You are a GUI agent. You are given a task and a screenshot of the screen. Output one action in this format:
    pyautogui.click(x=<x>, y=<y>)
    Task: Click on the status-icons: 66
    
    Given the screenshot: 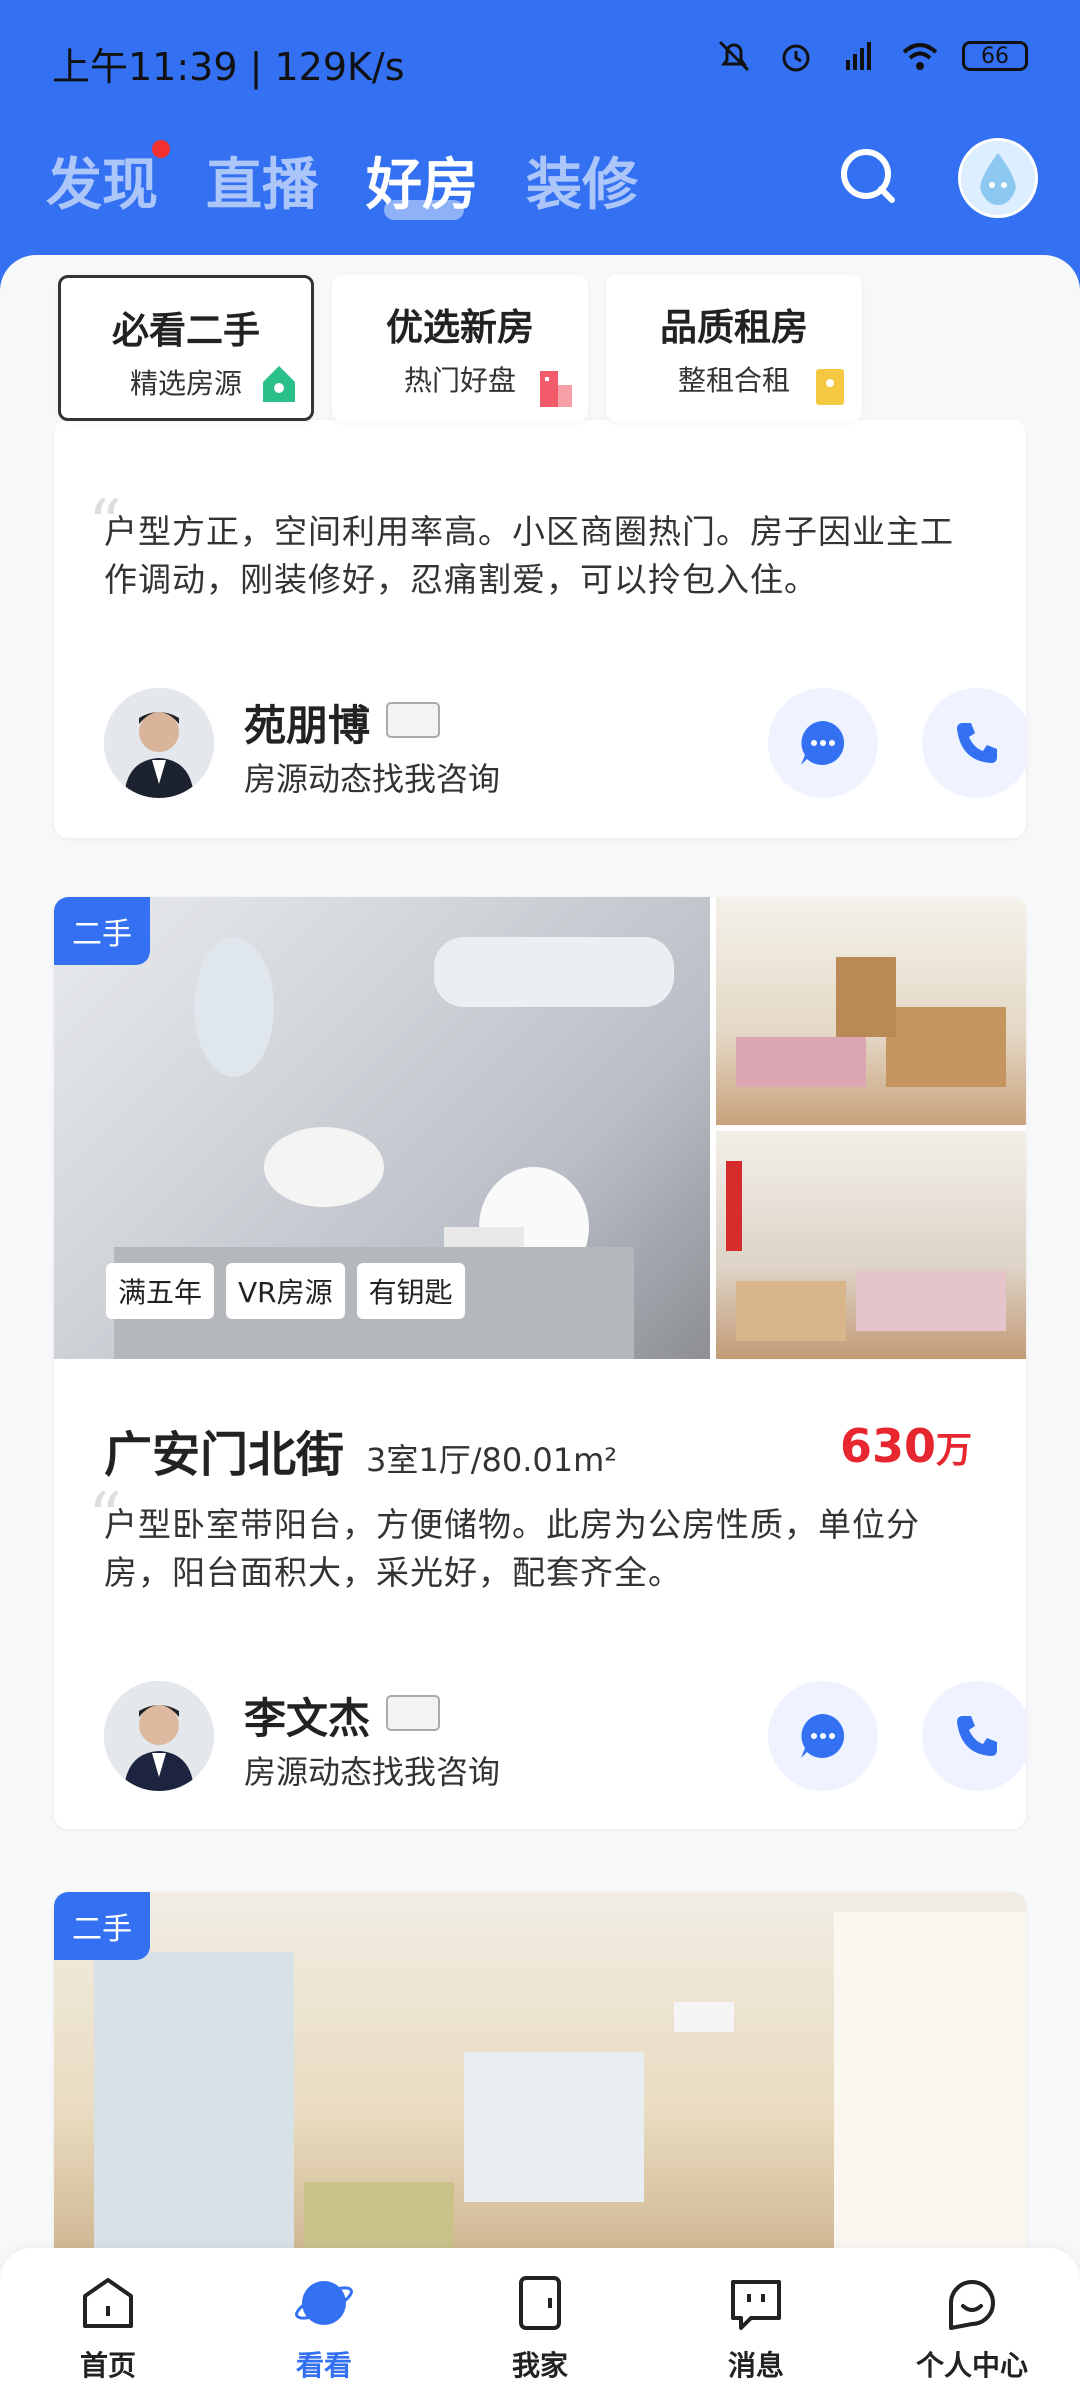 What is the action you would take?
    pyautogui.click(x=871, y=56)
    